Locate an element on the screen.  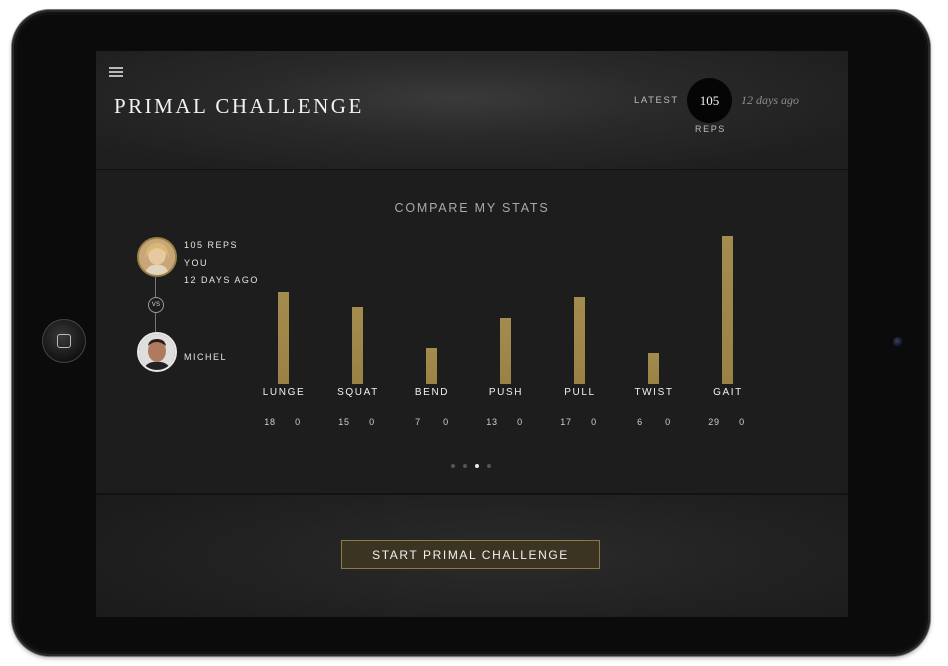
page-title: PRIMAL CHALLENGE is located at coordinates (239, 106).